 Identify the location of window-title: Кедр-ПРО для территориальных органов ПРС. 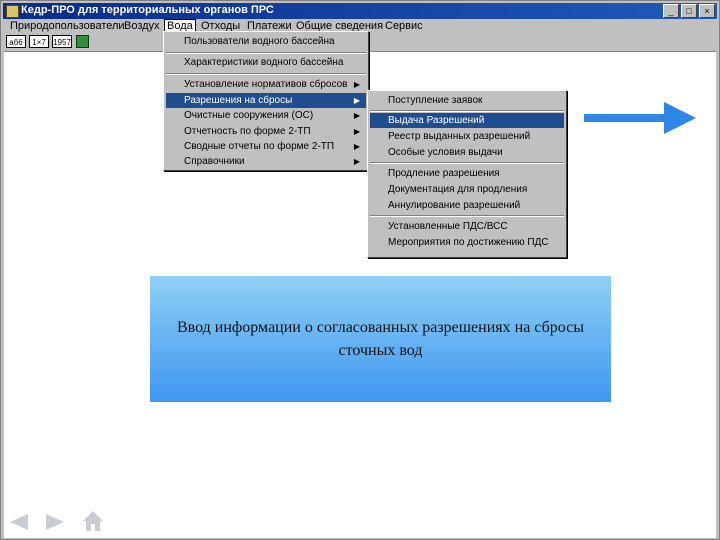
(147, 10).